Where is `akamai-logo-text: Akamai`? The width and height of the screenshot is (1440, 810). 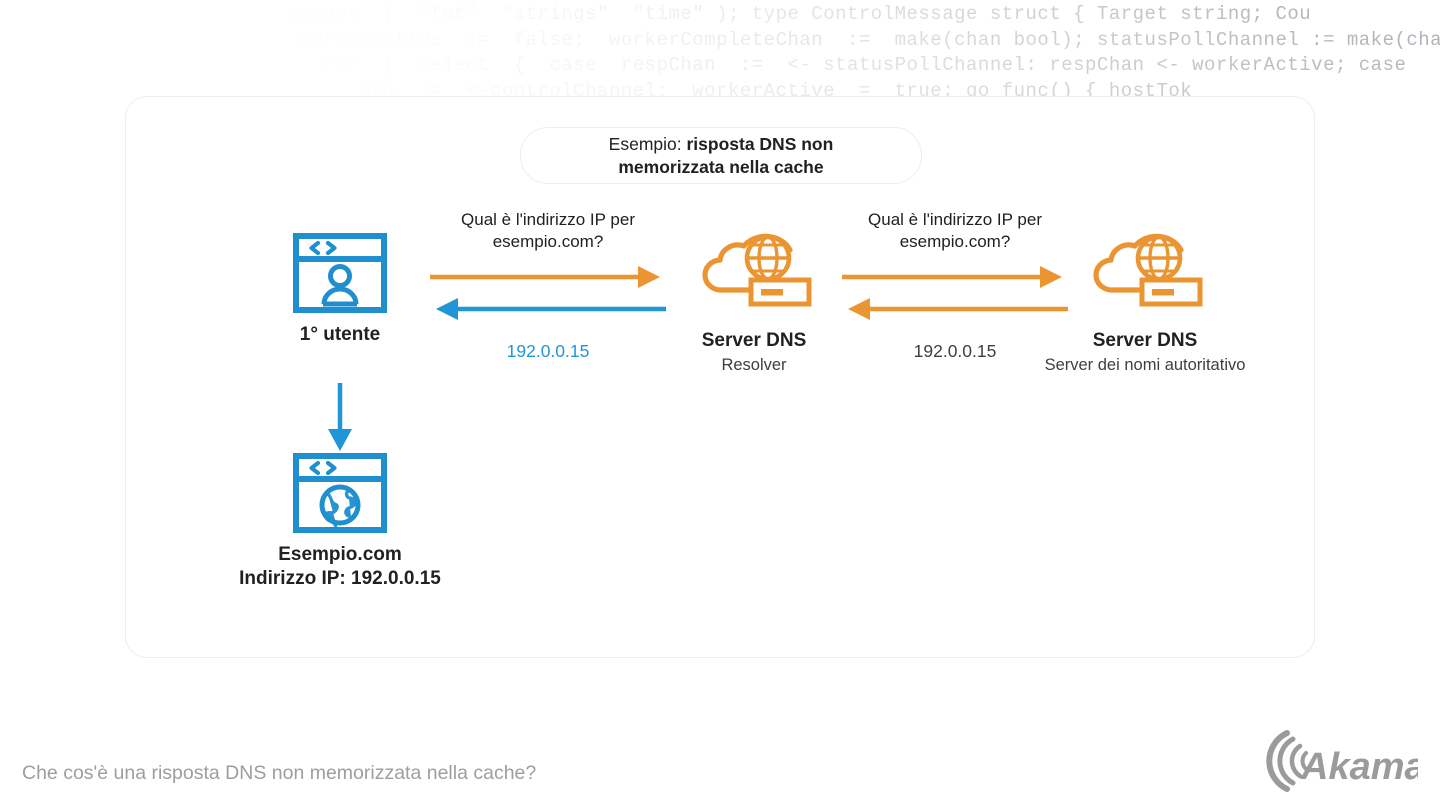
akamai-logo-text: Akamai is located at coordinates (1359, 767).